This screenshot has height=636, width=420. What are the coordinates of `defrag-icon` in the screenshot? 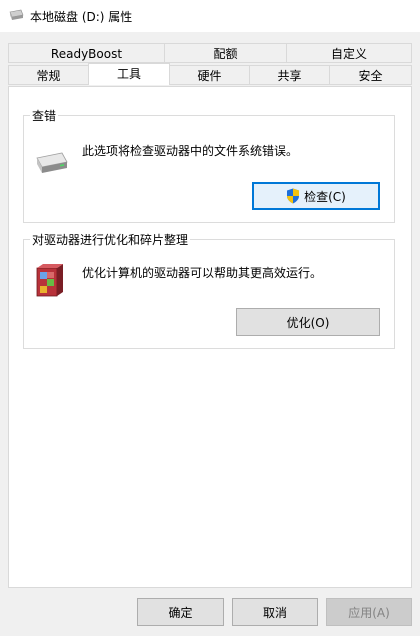 It's located at (49, 280).